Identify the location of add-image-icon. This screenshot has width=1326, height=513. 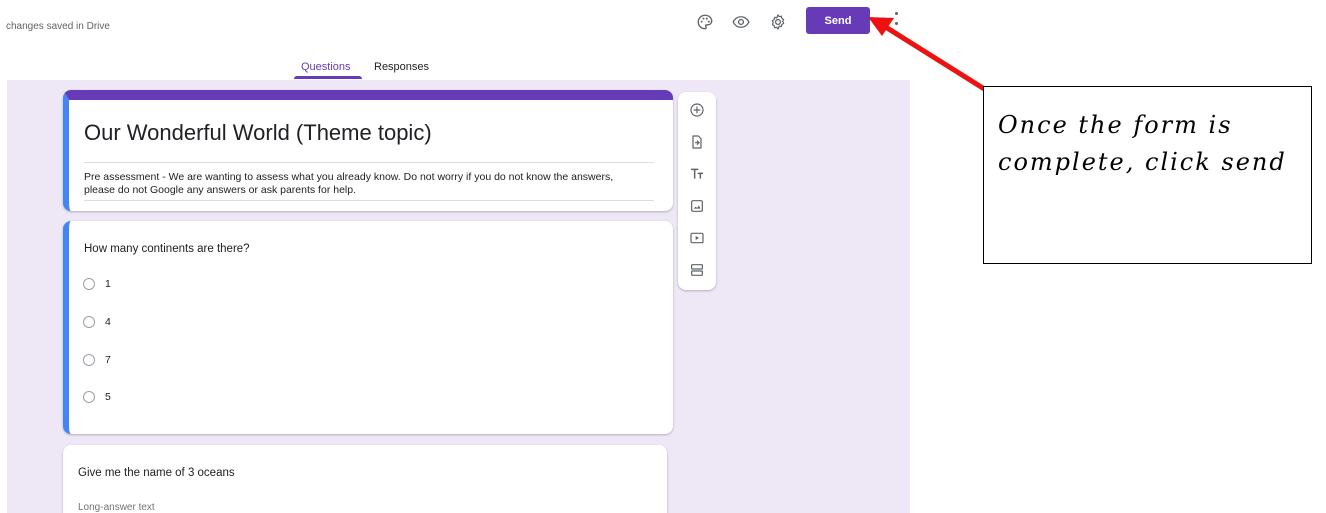
(697, 206).